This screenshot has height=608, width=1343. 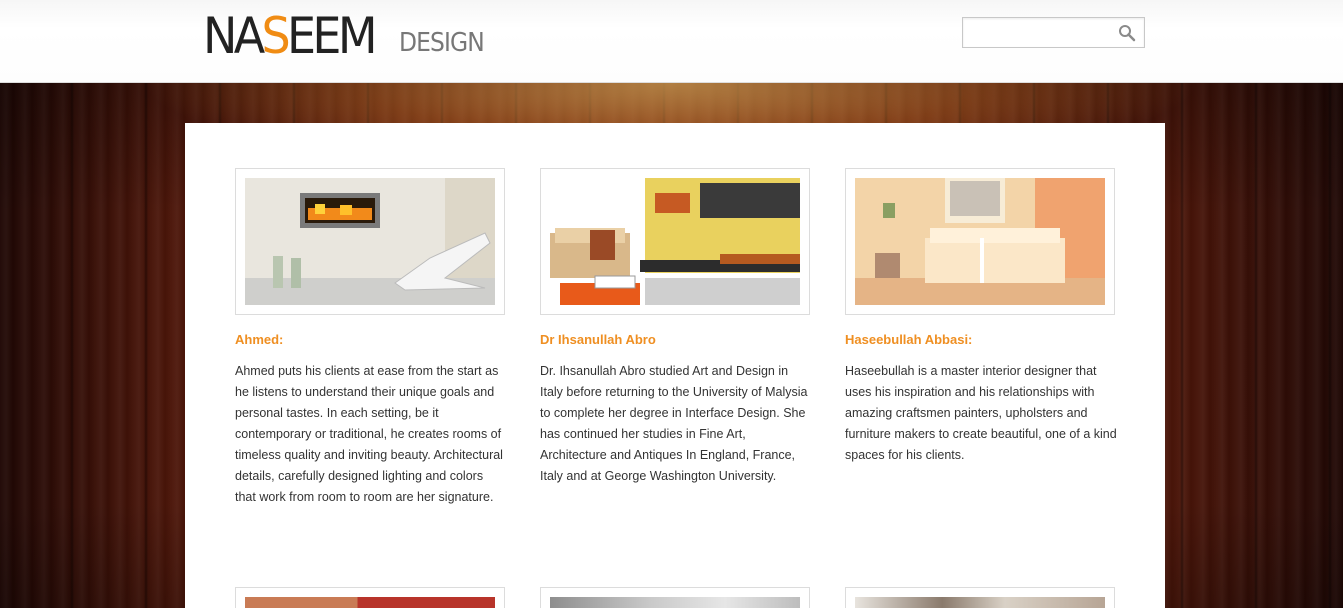 What do you see at coordinates (259, 339) in the screenshot?
I see `designer-name: Ahmed:` at bounding box center [259, 339].